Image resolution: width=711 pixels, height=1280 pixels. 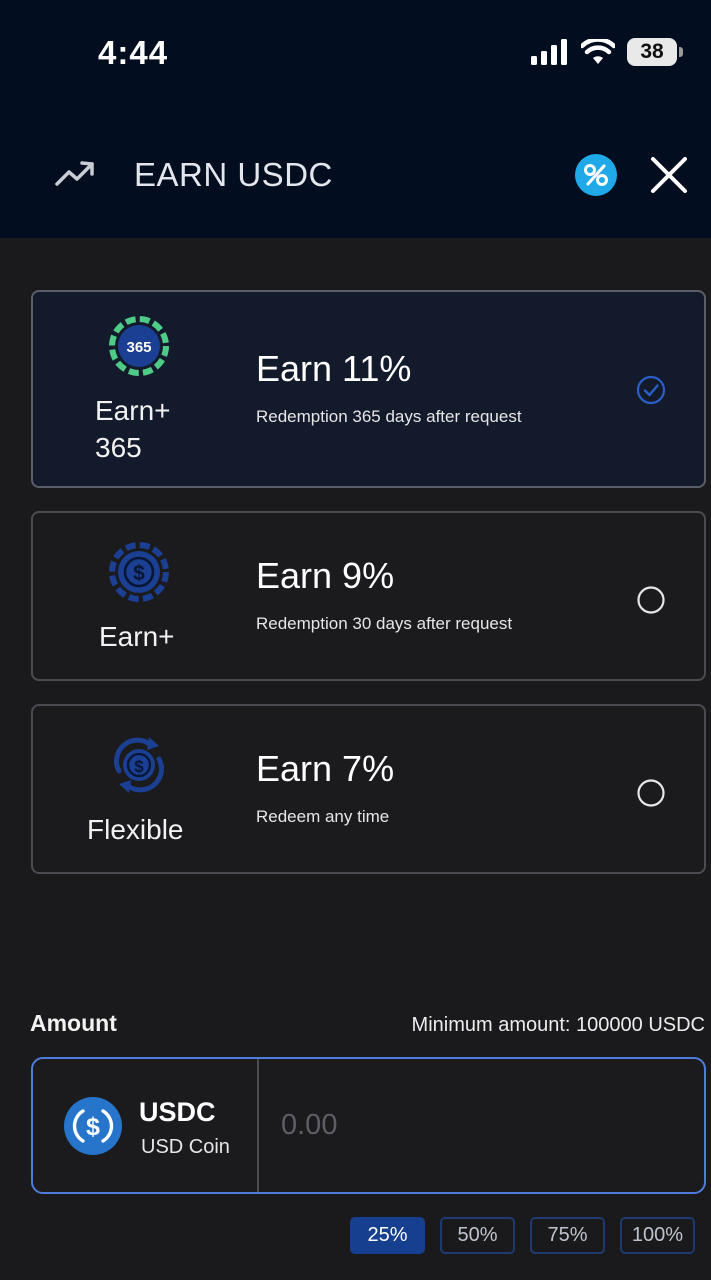 I want to click on battery-icon: 38, so click(x=655, y=52).